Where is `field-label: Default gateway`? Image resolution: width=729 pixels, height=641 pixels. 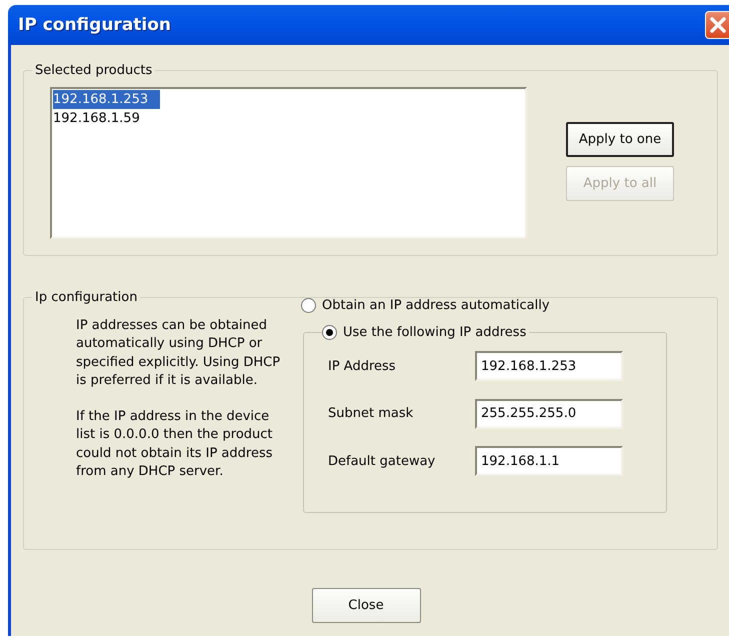 field-label: Default gateway is located at coordinates (382, 461).